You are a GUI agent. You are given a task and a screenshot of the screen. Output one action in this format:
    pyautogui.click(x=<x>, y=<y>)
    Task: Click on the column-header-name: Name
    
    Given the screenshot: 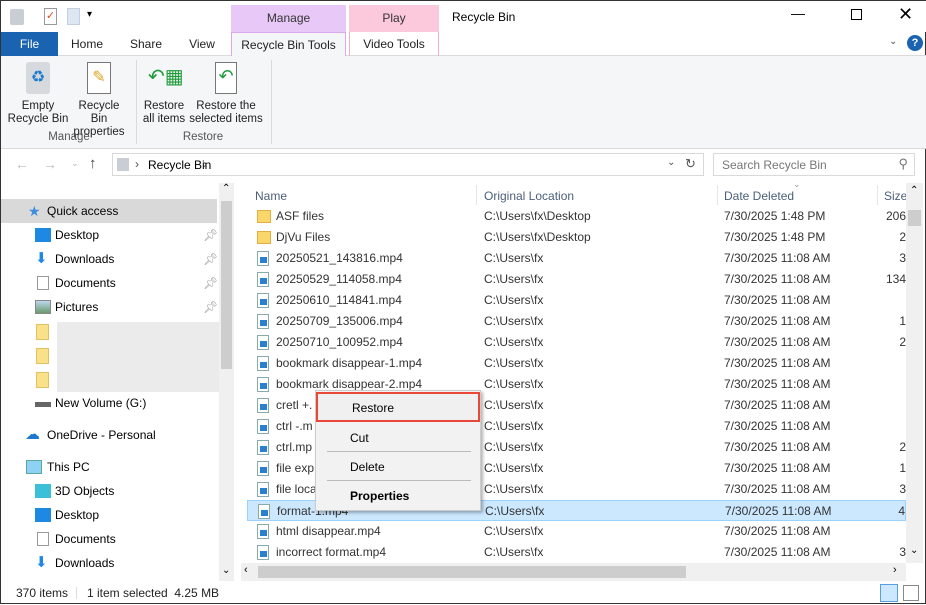 What is the action you would take?
    pyautogui.click(x=271, y=196)
    